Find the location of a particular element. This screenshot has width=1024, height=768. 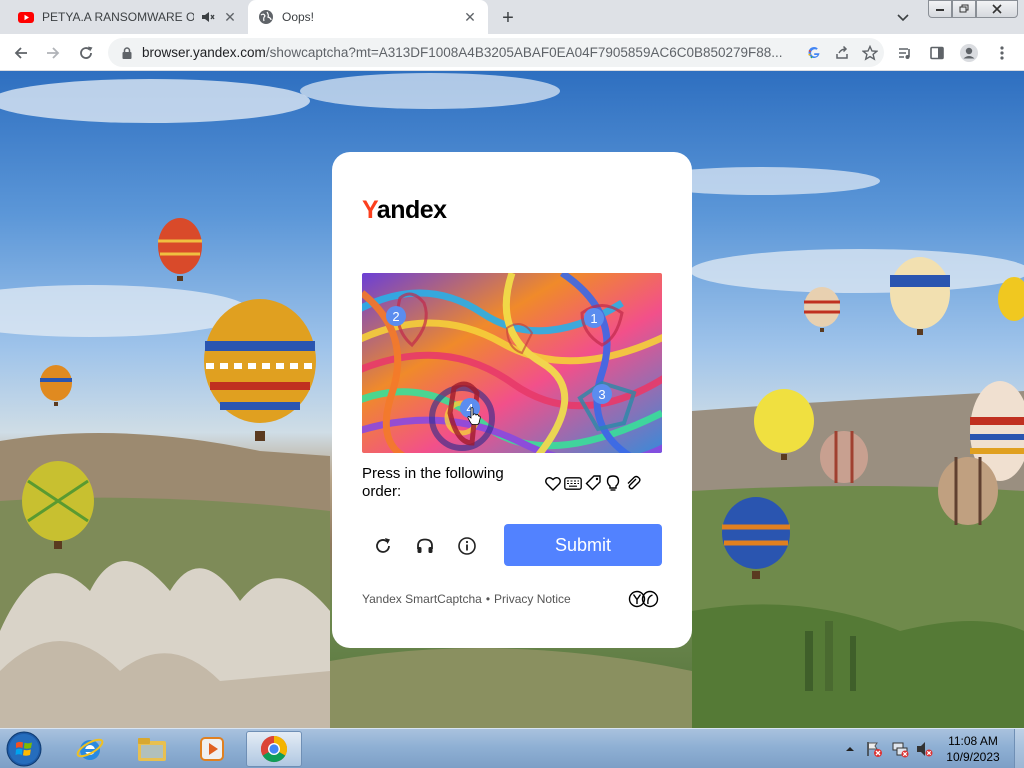

tab-oops: Oops! ✕ is located at coordinates (368, 17).